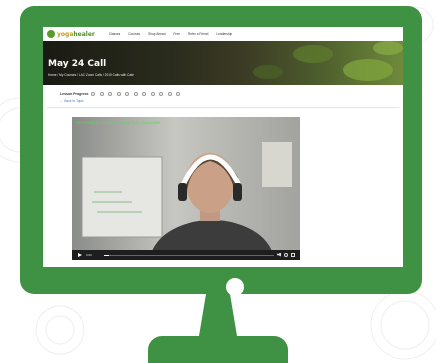  What do you see at coordinates (76, 34) in the screenshot?
I see `logo-wordmark: yogahealer` at bounding box center [76, 34].